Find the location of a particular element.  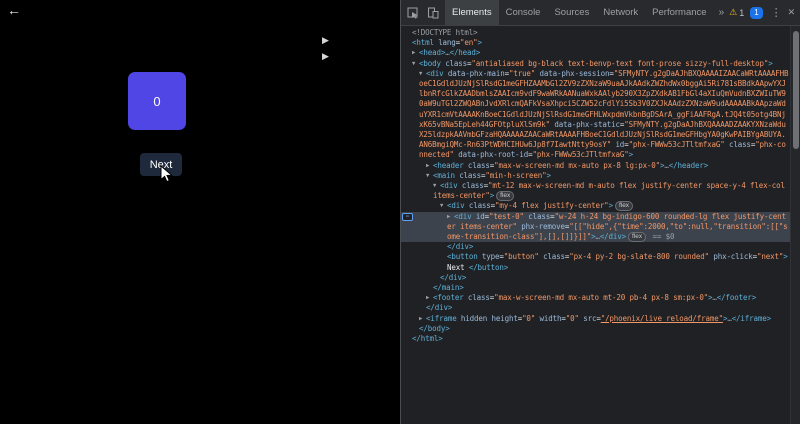

code-segment: "en" is located at coordinates (469, 43).